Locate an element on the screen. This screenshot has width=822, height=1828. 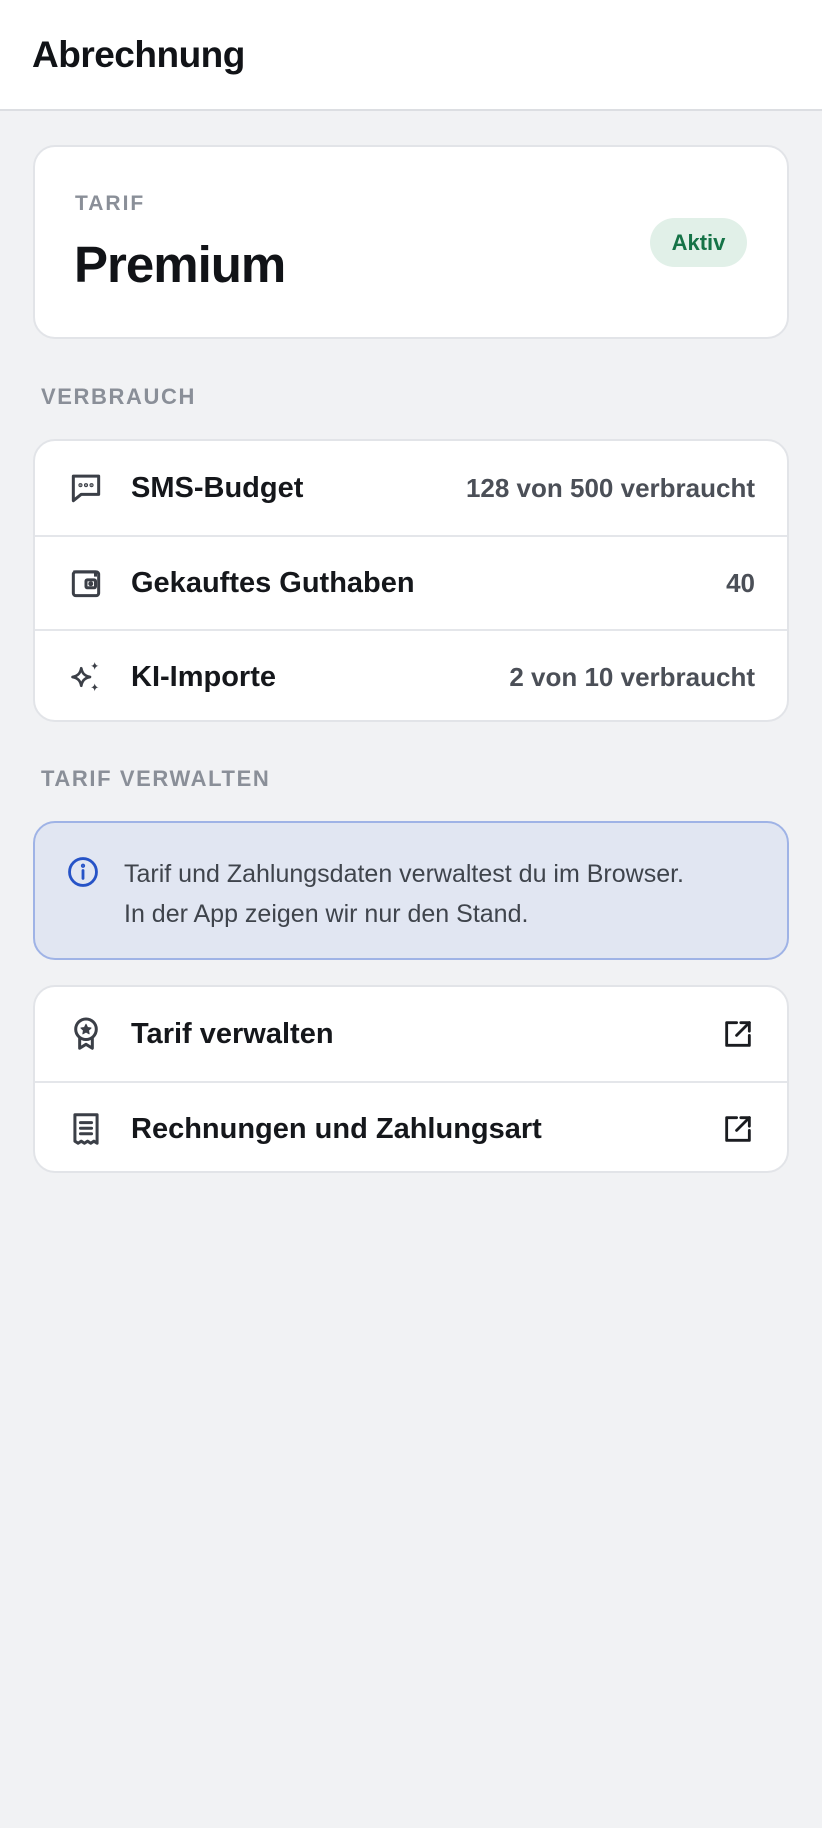
receipt-icon is located at coordinates (86, 1129).